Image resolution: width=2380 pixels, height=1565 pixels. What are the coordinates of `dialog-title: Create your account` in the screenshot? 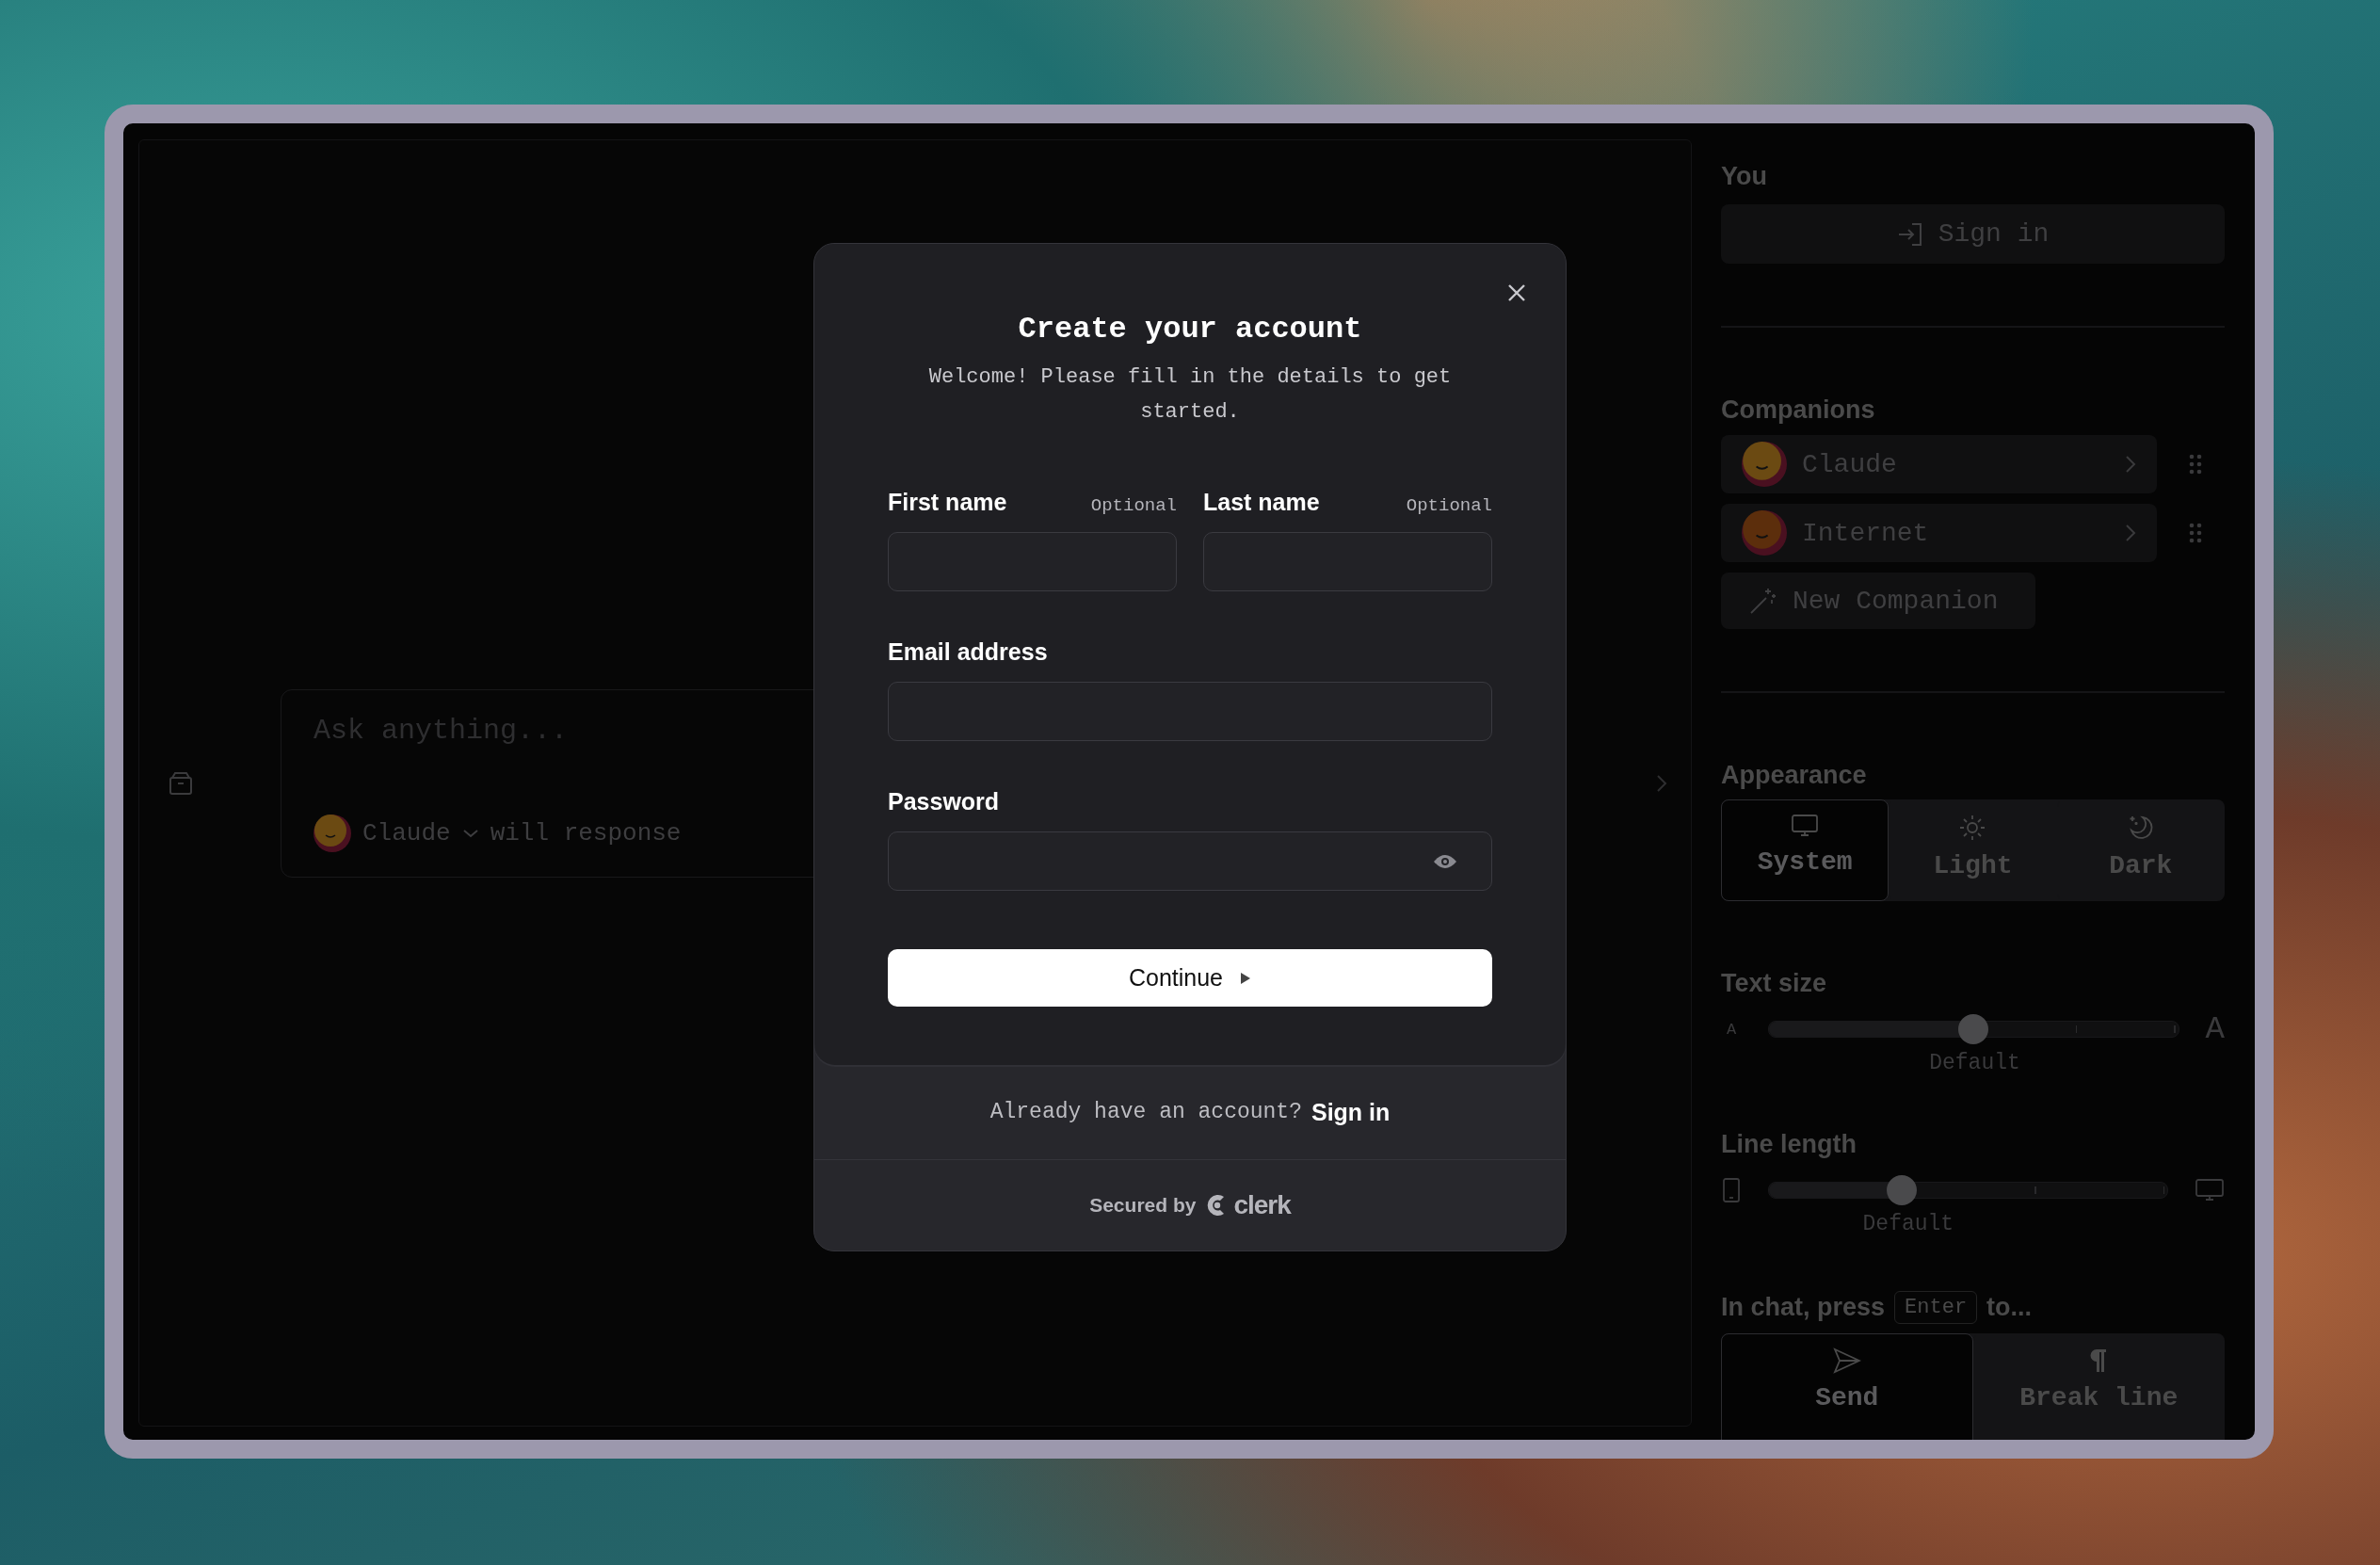 It's located at (1190, 329).